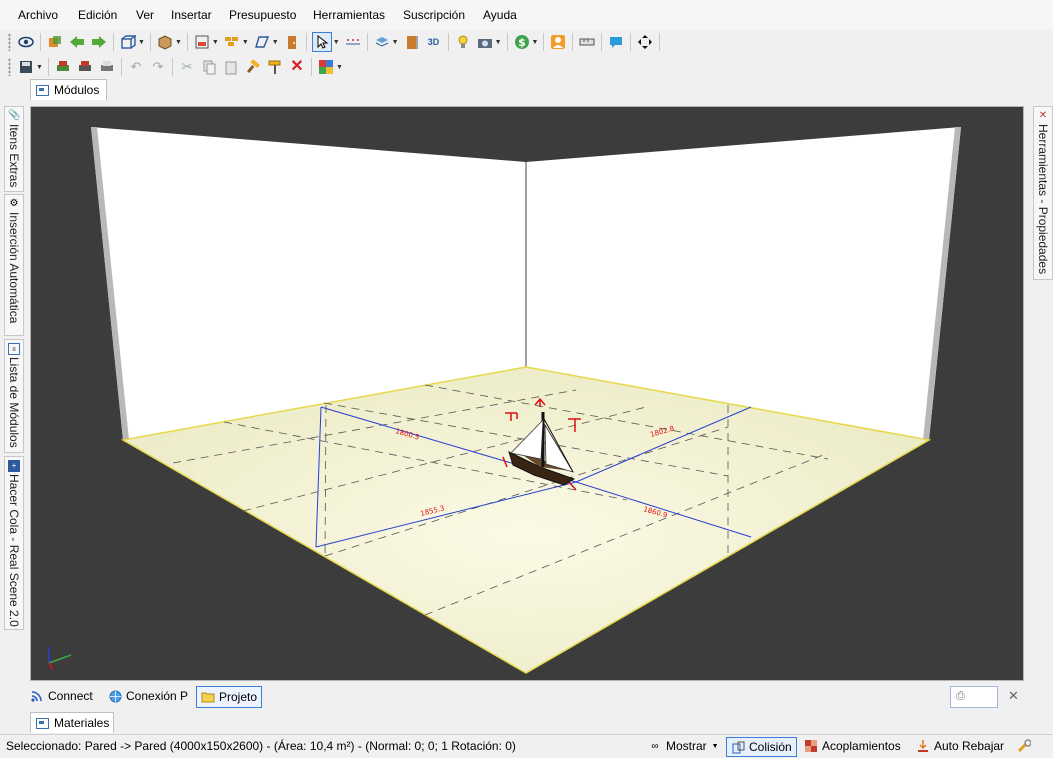  Describe the element at coordinates (157, 696) in the screenshot. I see `tab-conexion-label: Conexión P` at that location.